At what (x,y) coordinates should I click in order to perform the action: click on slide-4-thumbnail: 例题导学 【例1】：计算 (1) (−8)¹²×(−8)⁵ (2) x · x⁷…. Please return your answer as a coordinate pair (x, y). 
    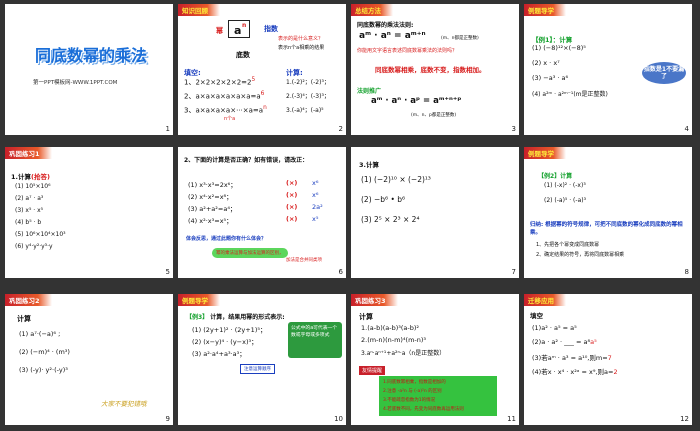
    Looking at the image, I should click on (608, 69).